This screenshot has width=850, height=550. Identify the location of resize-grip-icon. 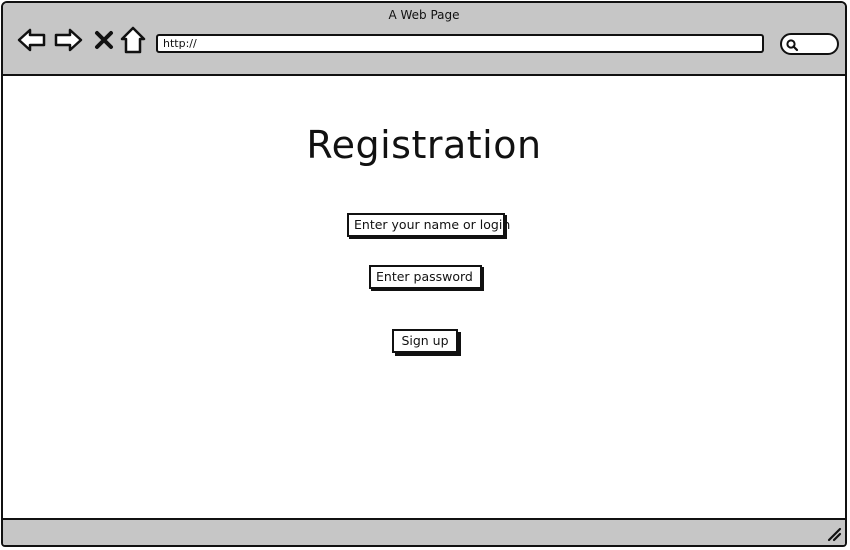
(834, 534).